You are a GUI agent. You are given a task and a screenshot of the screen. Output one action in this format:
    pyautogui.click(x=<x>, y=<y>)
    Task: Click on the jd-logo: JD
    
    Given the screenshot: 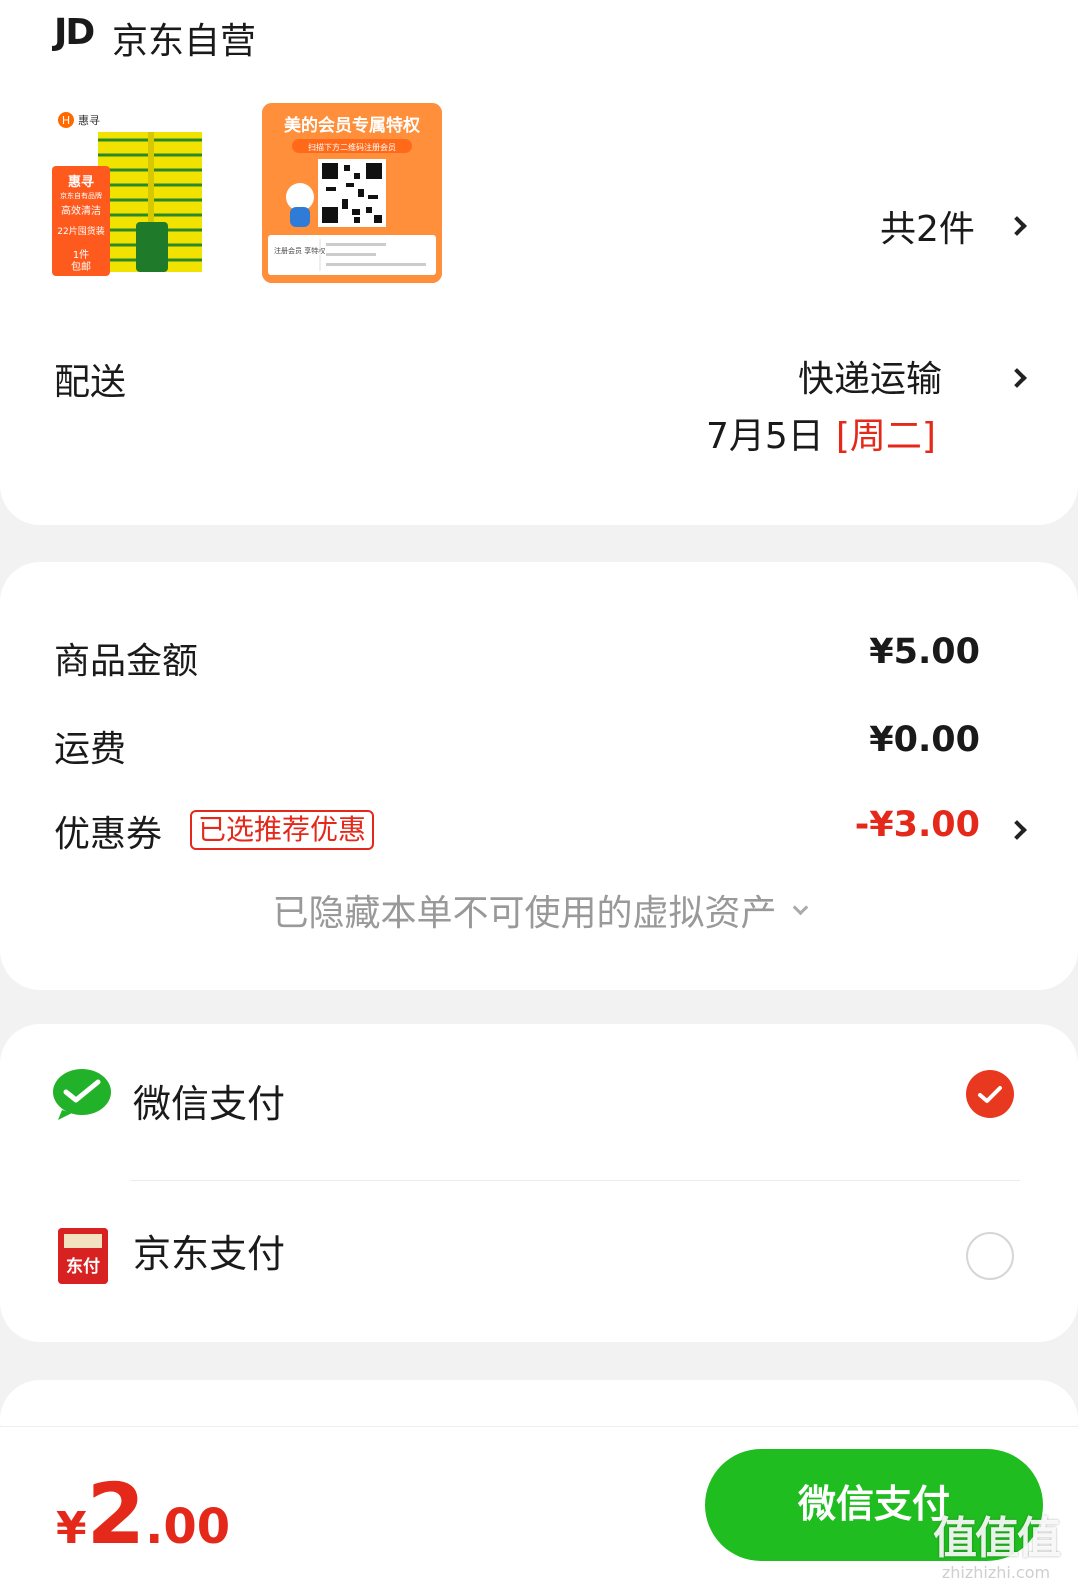 What is the action you would take?
    pyautogui.click(x=74, y=32)
    